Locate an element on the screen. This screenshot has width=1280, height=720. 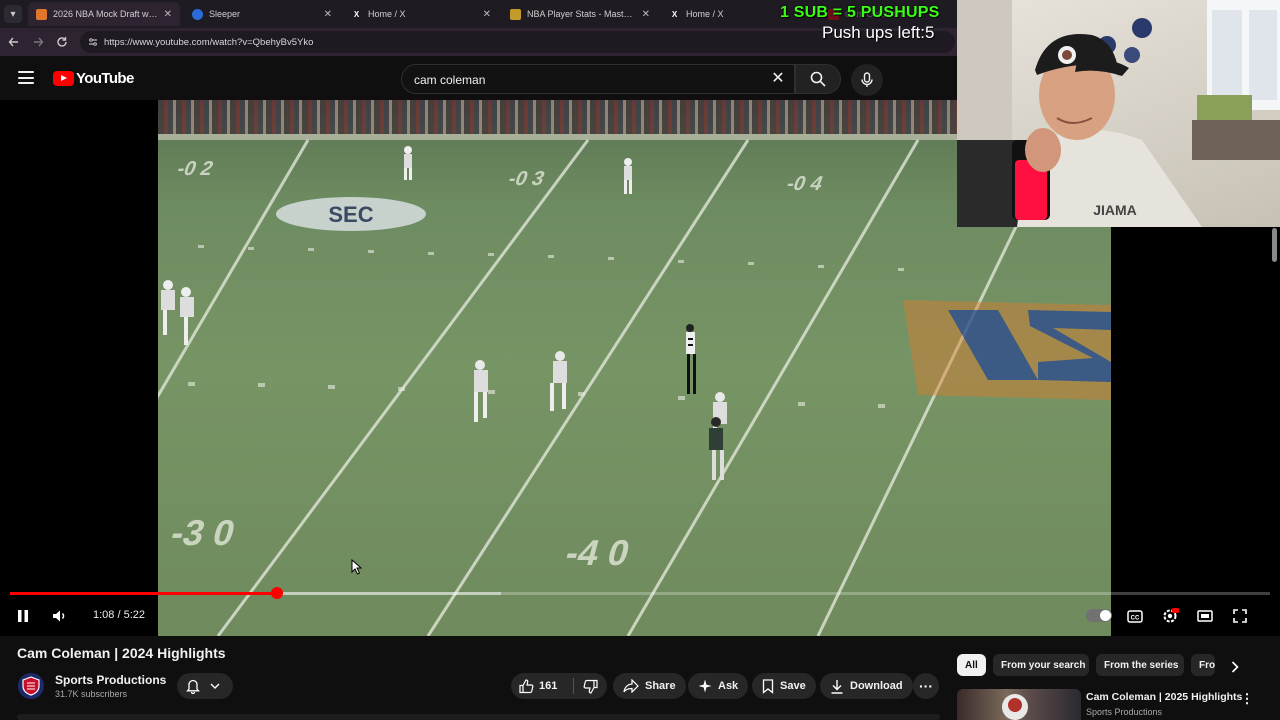
reload-icon is located at coordinates (62, 42).